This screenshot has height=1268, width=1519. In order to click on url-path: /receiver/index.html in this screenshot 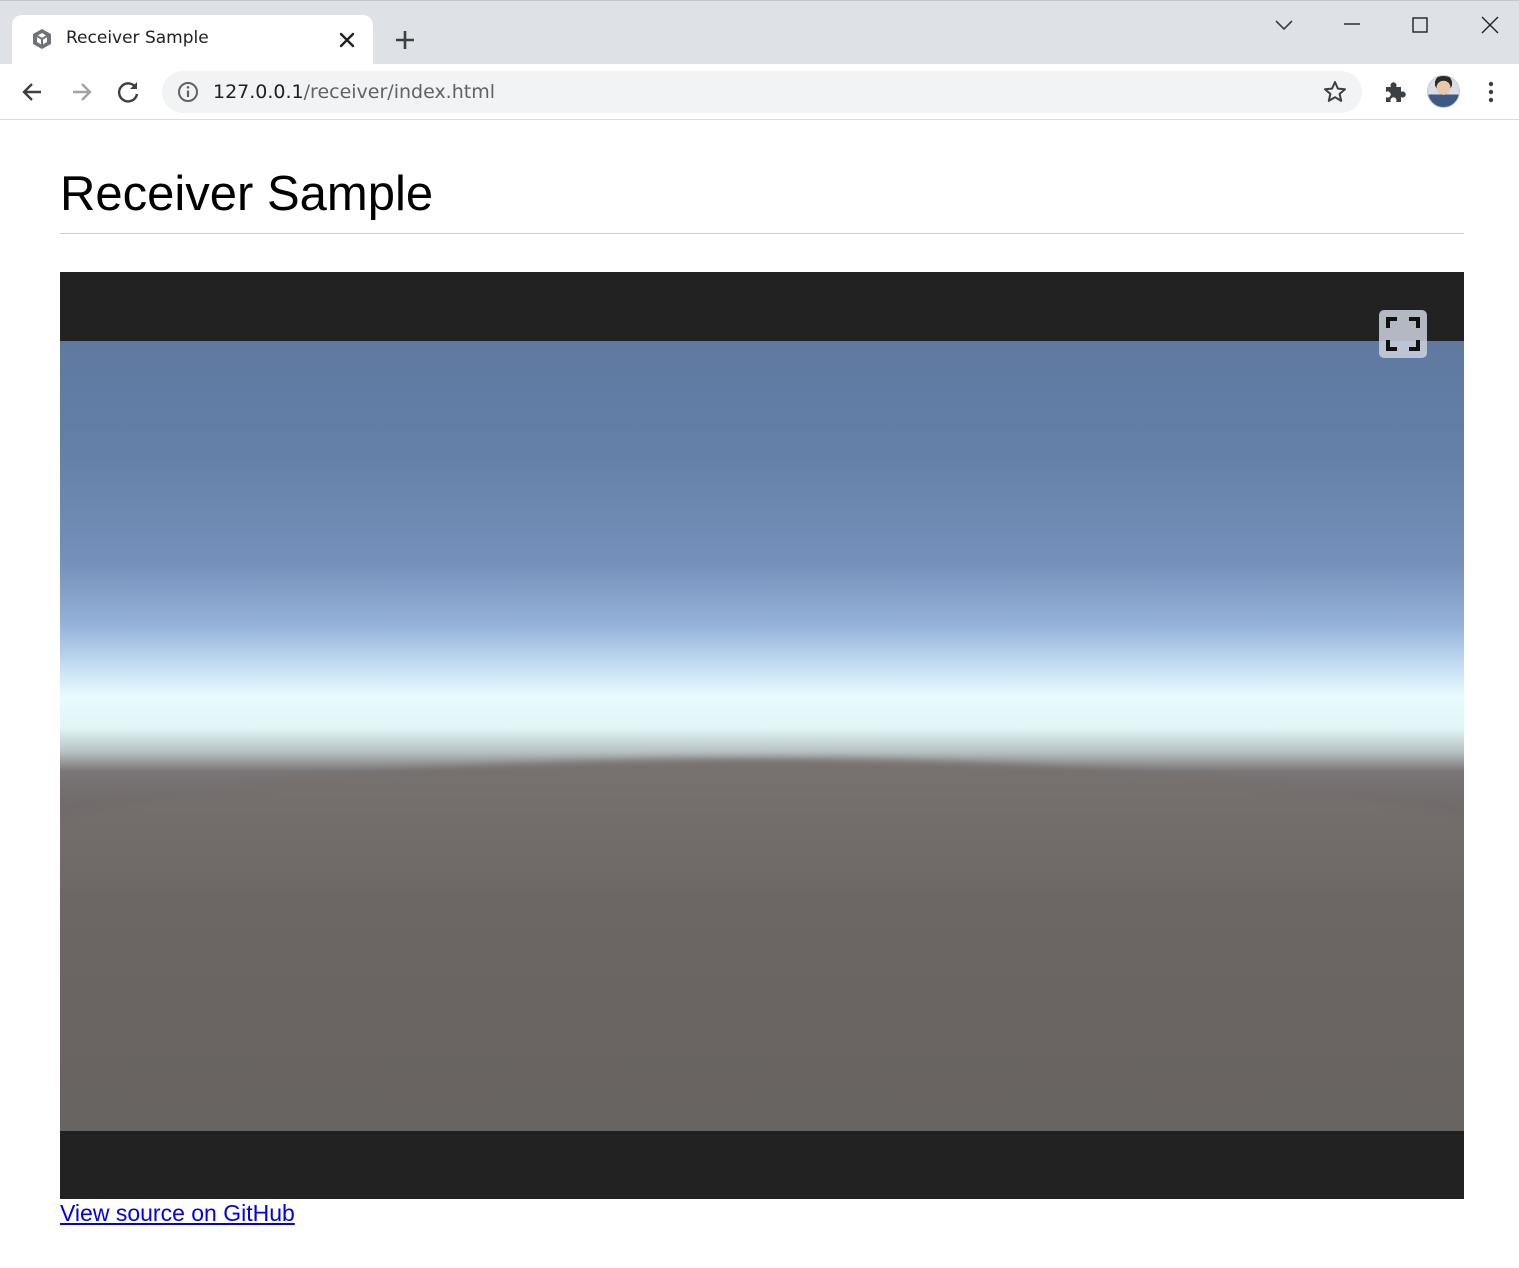, I will do `click(399, 92)`.